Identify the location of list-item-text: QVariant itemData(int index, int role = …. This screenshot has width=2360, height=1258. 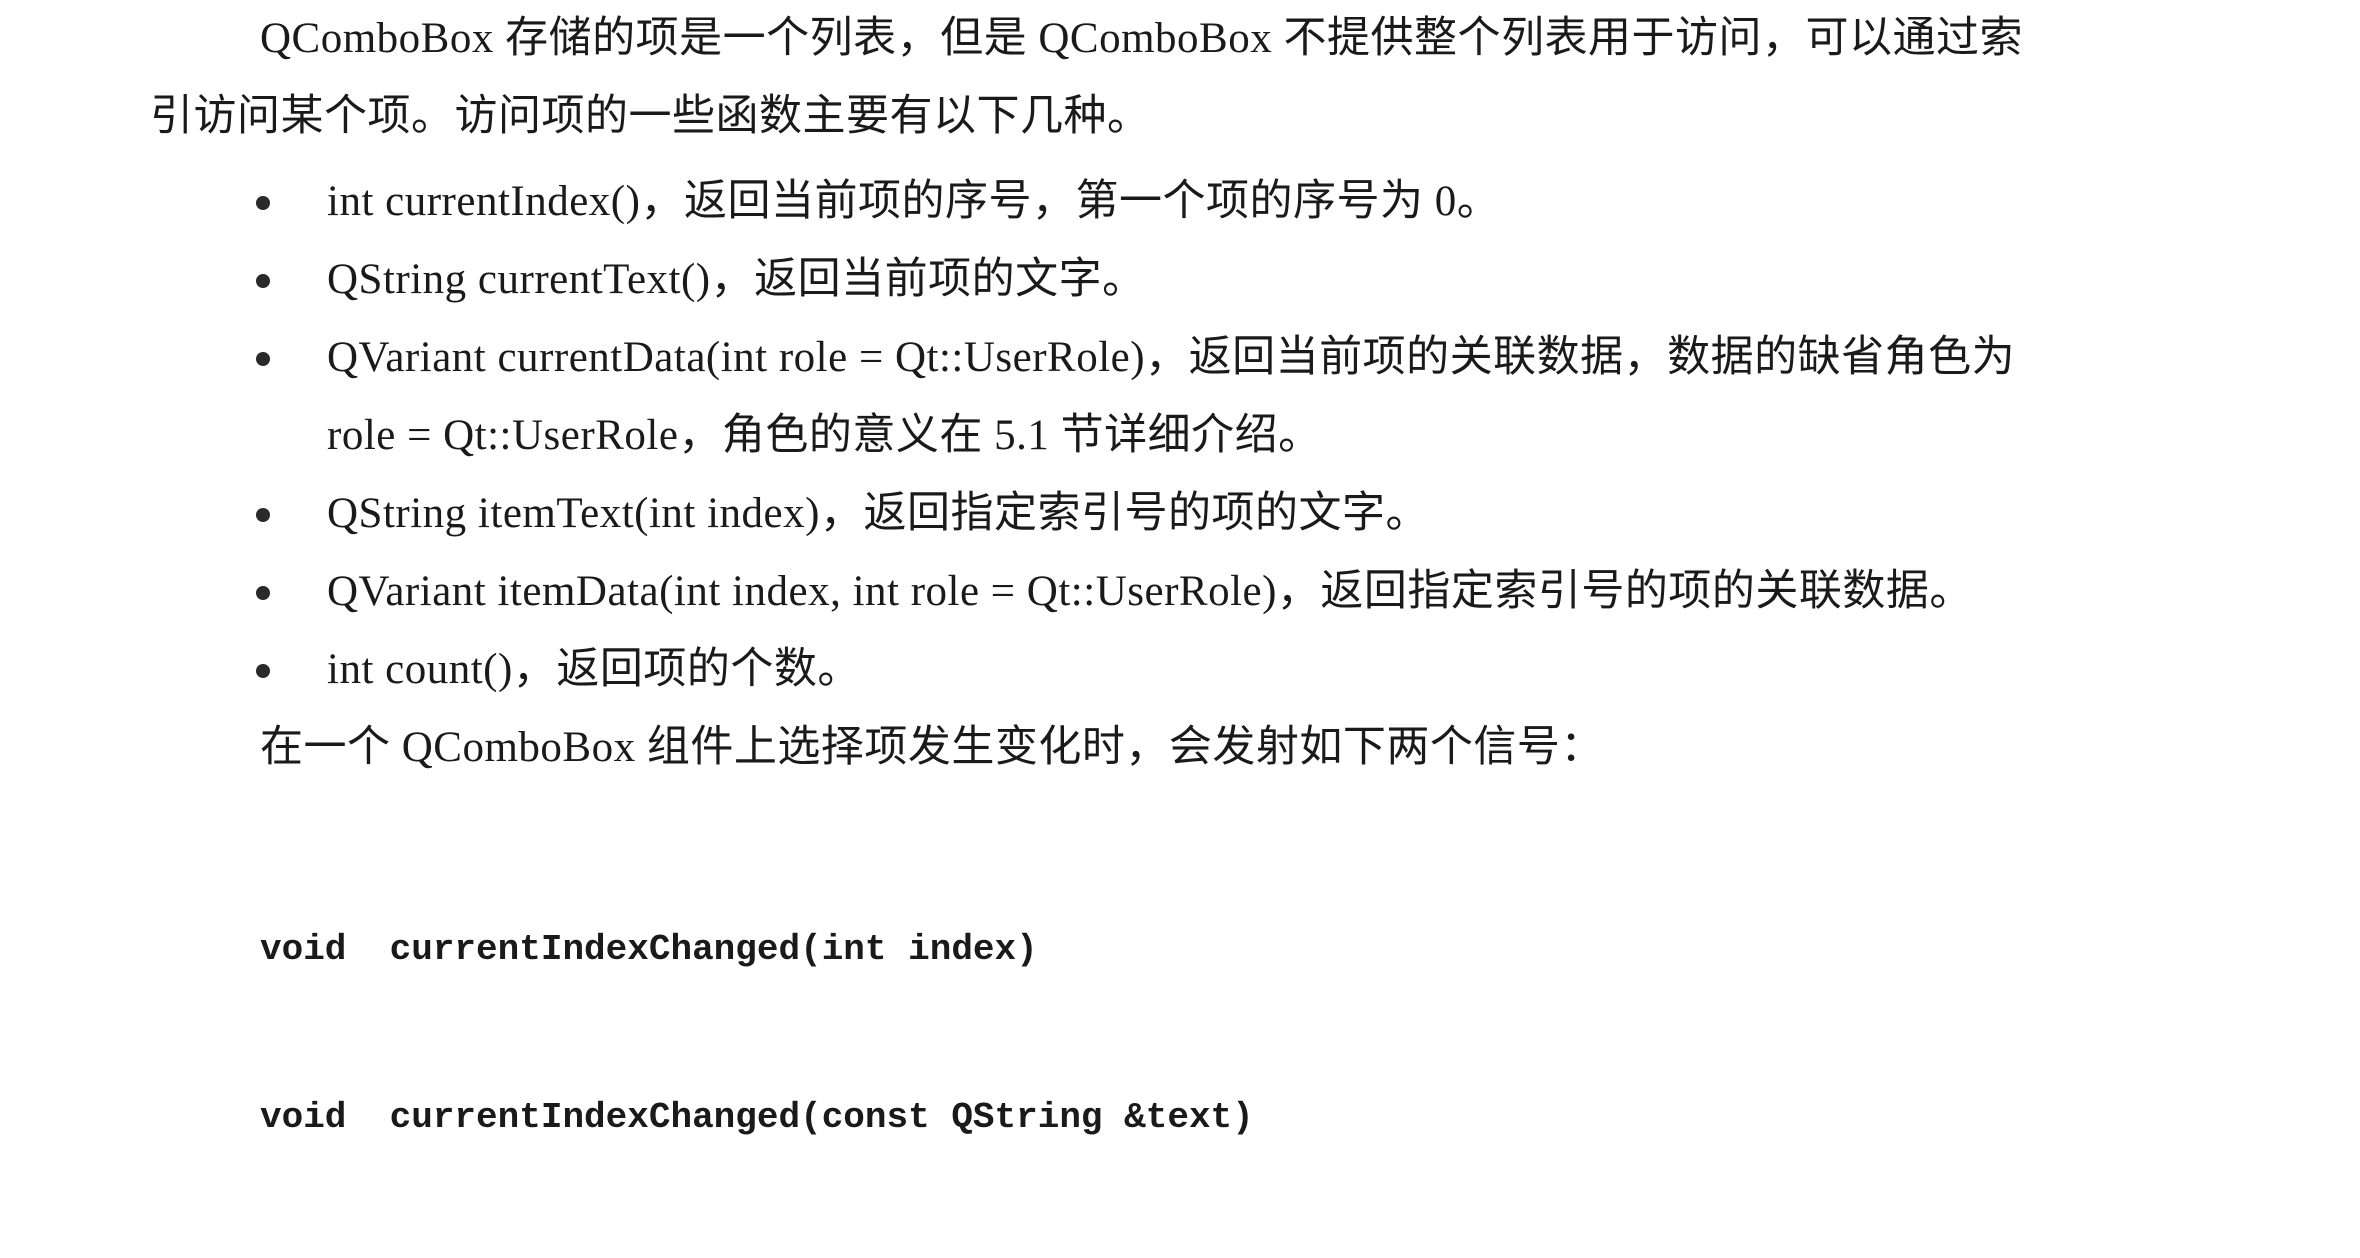
(1150, 591).